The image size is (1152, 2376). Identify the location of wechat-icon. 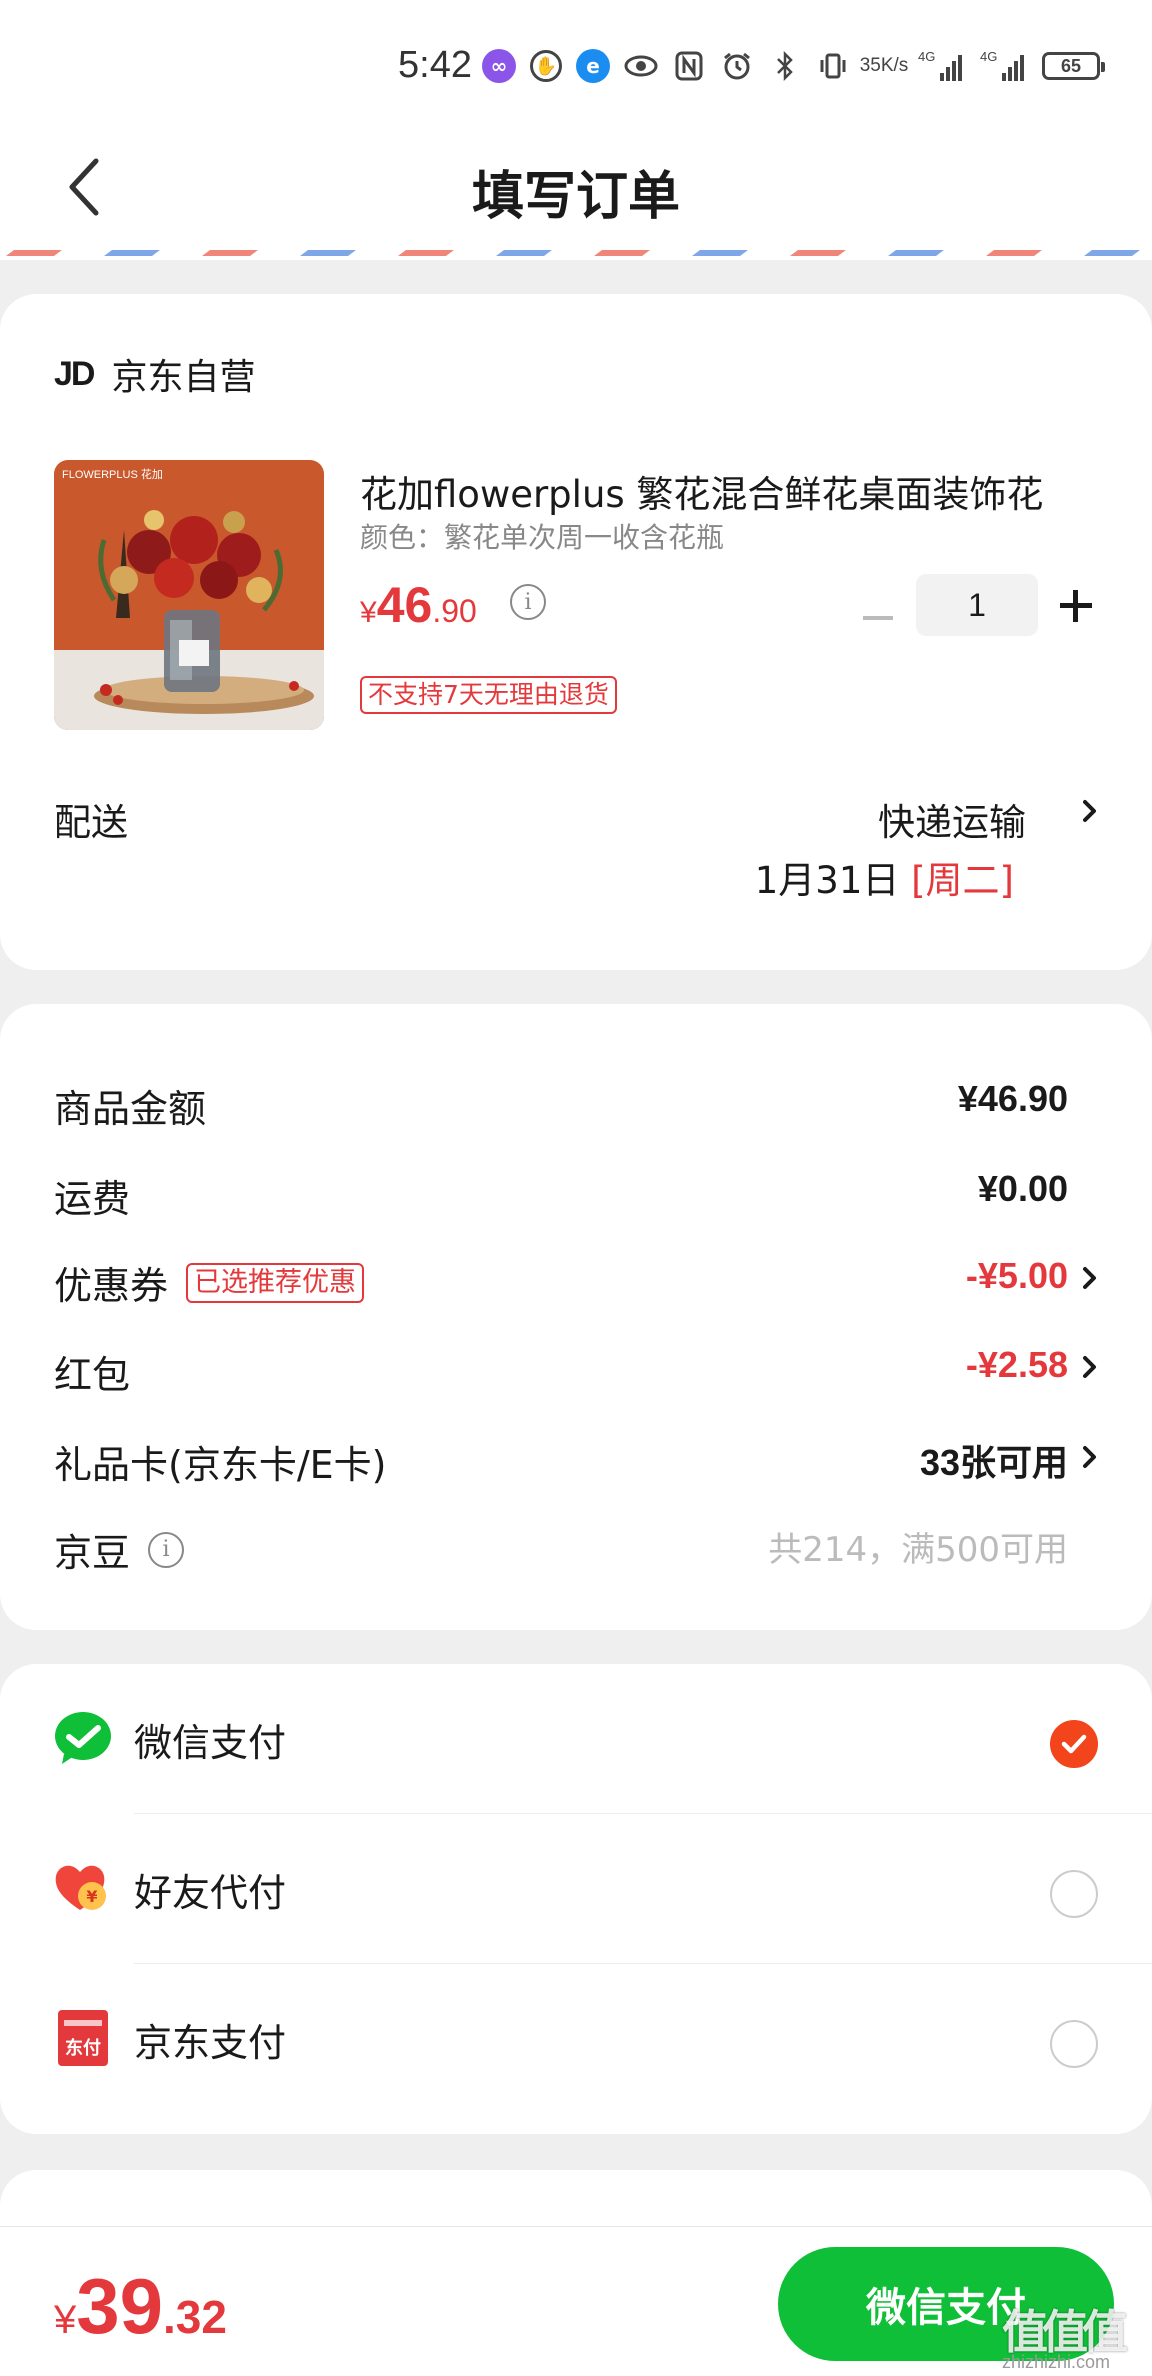
(83, 1738).